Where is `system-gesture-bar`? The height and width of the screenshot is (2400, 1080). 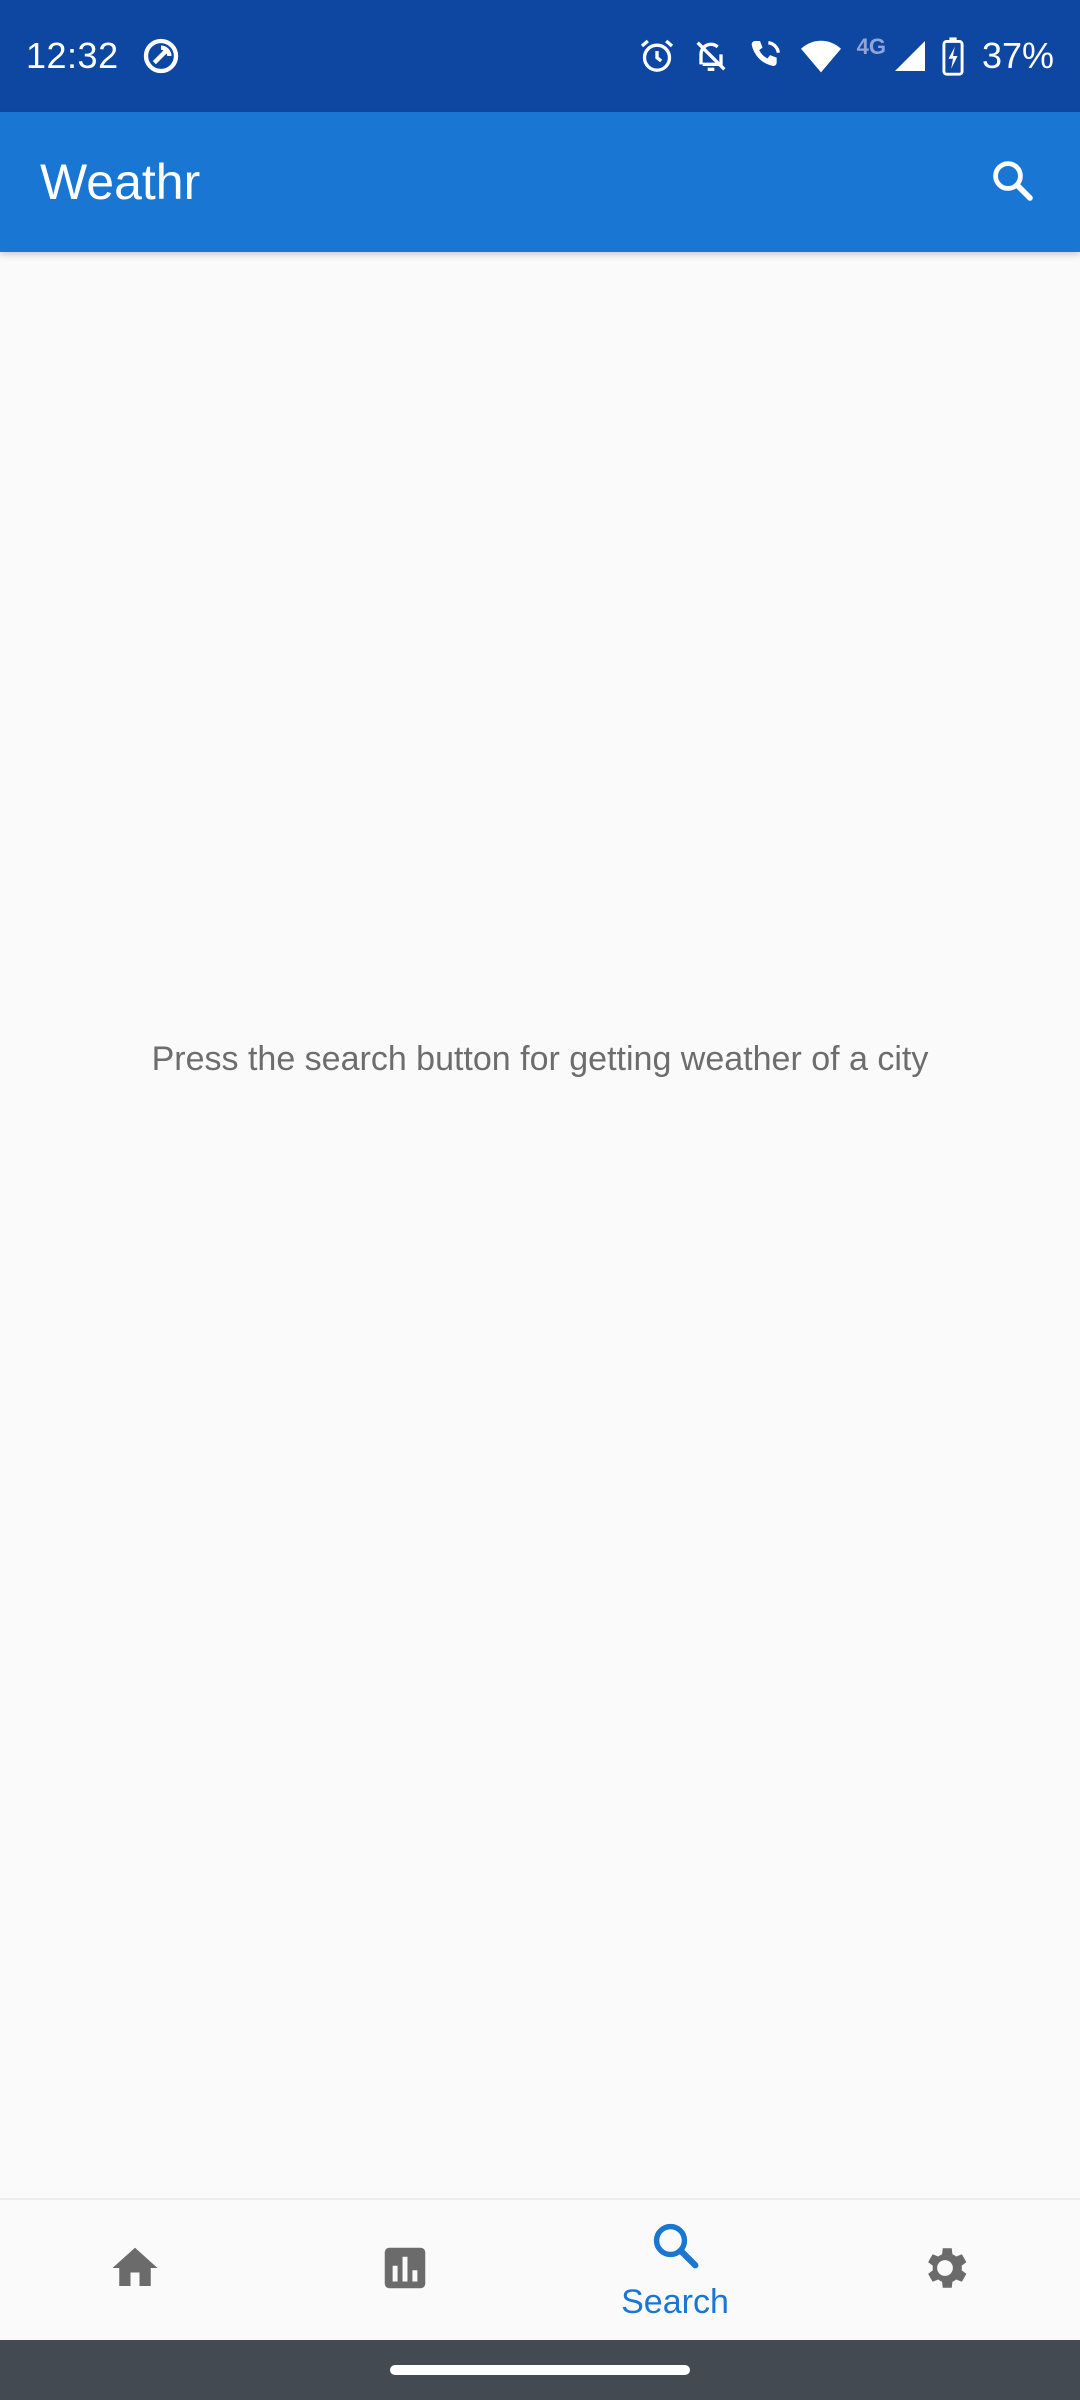
system-gesture-bar is located at coordinates (540, 2370).